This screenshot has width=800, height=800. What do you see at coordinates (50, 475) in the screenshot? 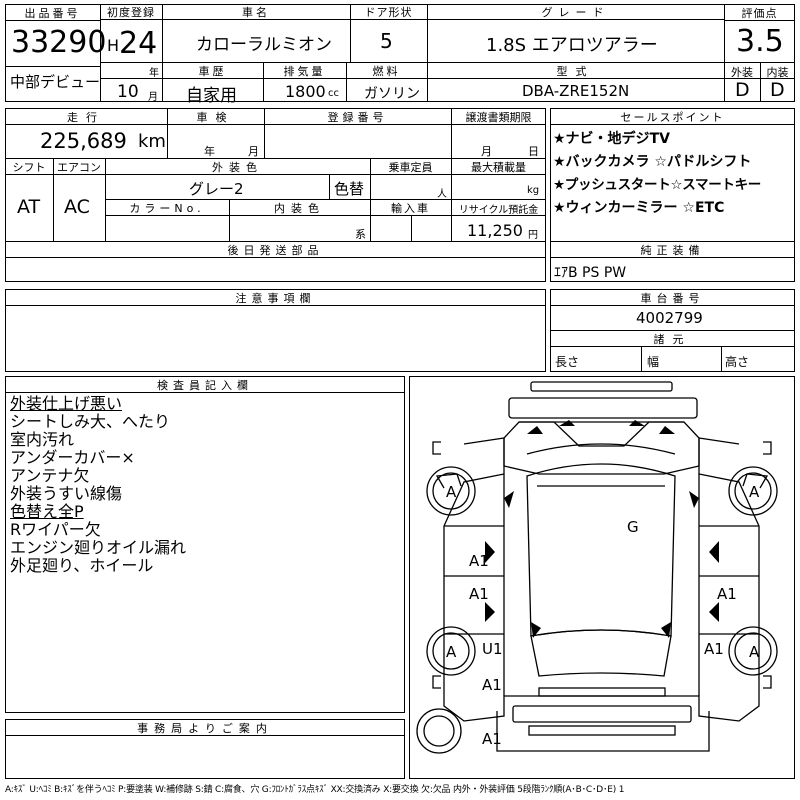
I see `inspector-line: アンテナ欠` at bounding box center [50, 475].